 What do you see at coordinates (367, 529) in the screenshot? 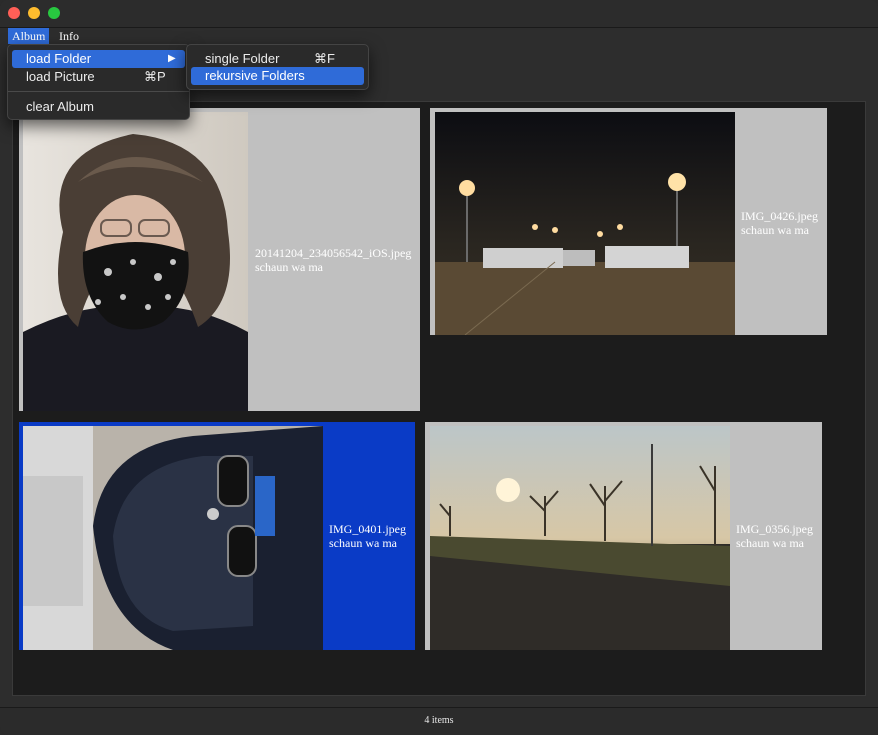
I see `photo-filename: IMG_0401.jpeg` at bounding box center [367, 529].